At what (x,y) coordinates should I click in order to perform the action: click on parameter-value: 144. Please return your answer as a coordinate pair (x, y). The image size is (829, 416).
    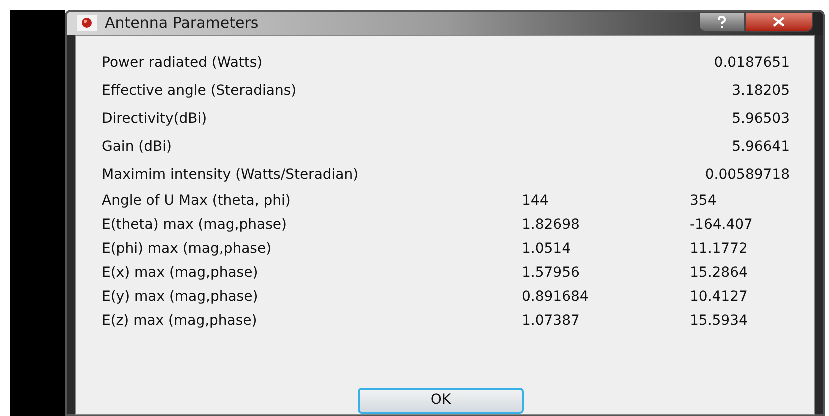
    Looking at the image, I should click on (536, 201).